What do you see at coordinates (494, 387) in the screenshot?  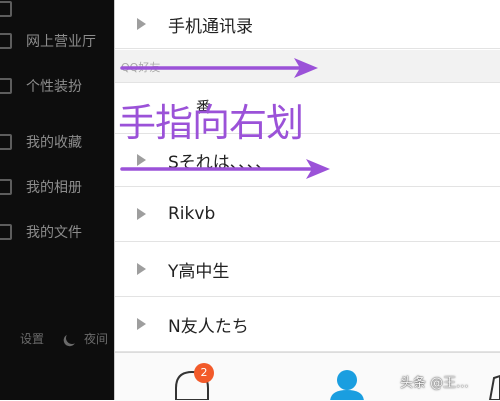 I see `star-tab-icon` at bounding box center [494, 387].